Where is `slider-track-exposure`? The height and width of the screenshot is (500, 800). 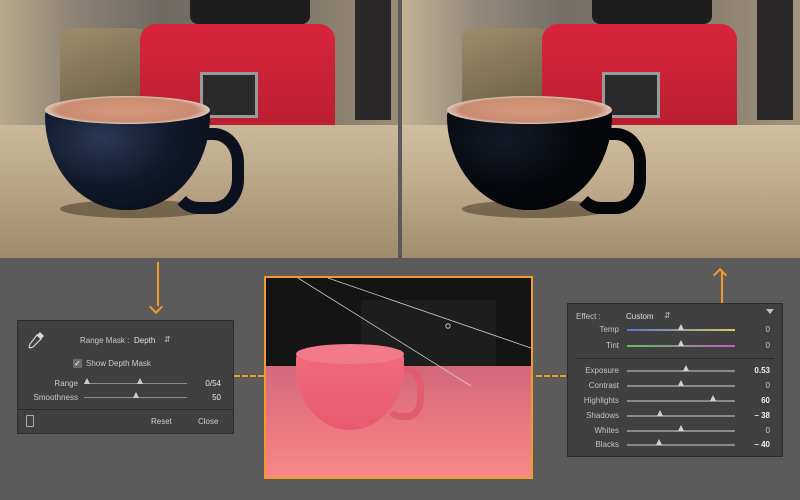
slider-track-exposure is located at coordinates (681, 371).